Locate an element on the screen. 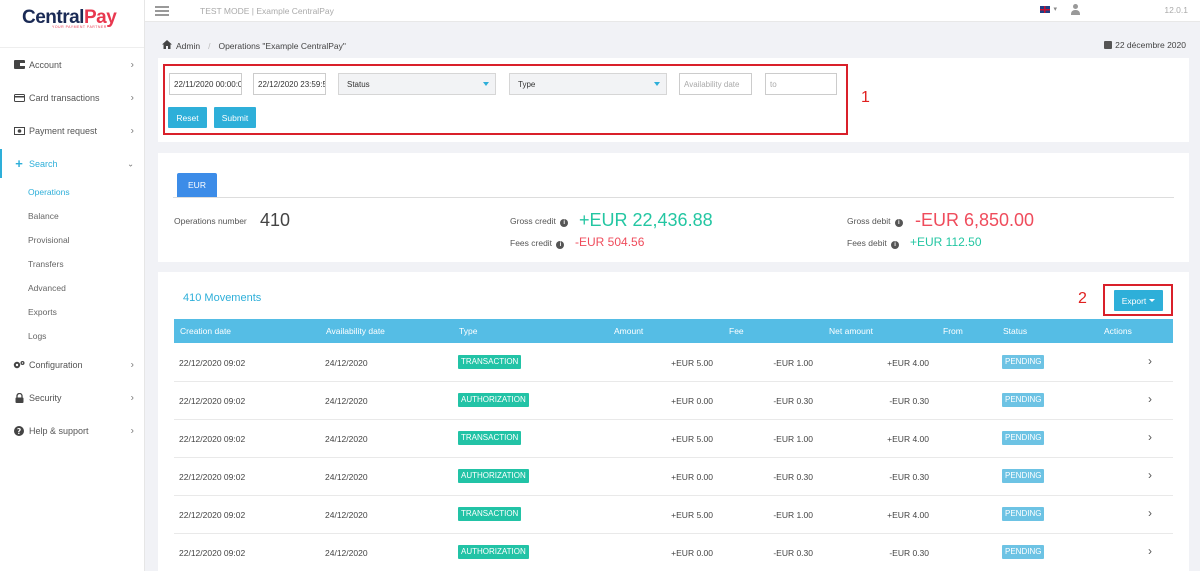  sidebar-subitem-logs: Logs is located at coordinates (72, 336).